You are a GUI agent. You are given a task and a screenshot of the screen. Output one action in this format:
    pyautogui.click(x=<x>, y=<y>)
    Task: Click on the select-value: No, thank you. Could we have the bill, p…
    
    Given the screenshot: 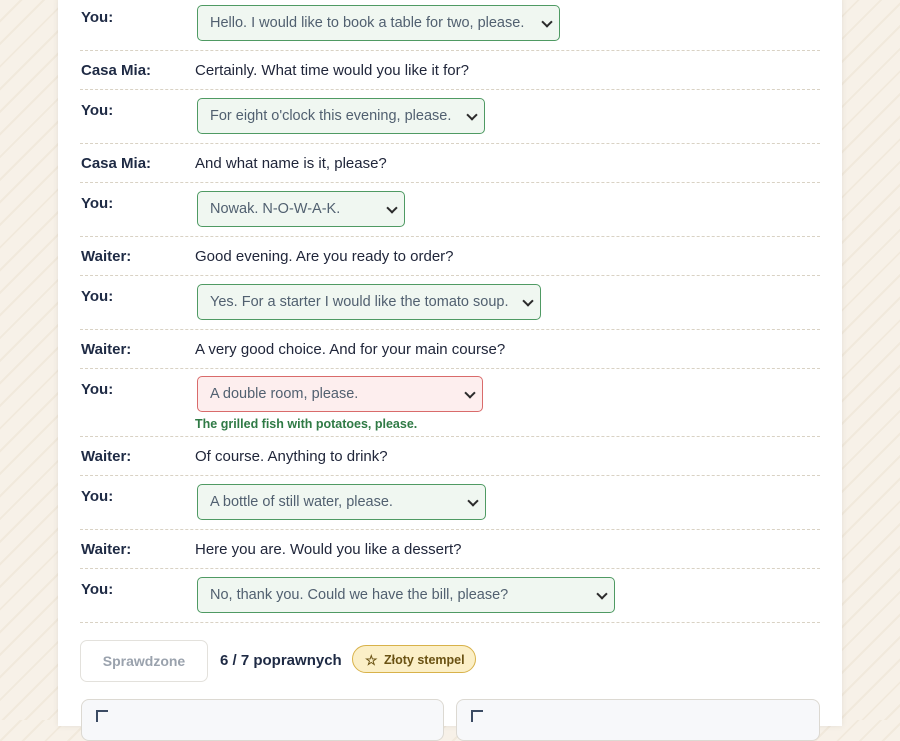 What is the action you would take?
    pyautogui.click(x=359, y=595)
    